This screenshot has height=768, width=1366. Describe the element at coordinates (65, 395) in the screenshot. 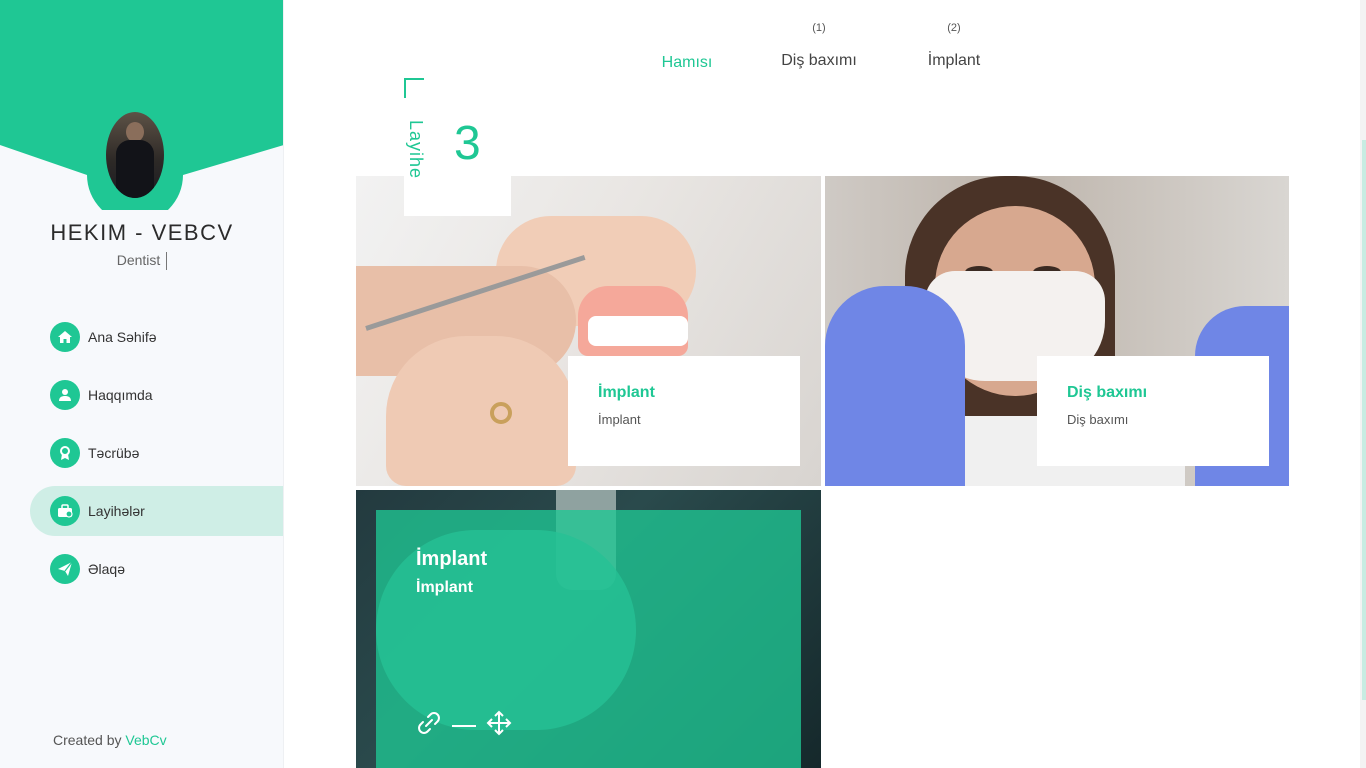

I see `user-icon` at that location.